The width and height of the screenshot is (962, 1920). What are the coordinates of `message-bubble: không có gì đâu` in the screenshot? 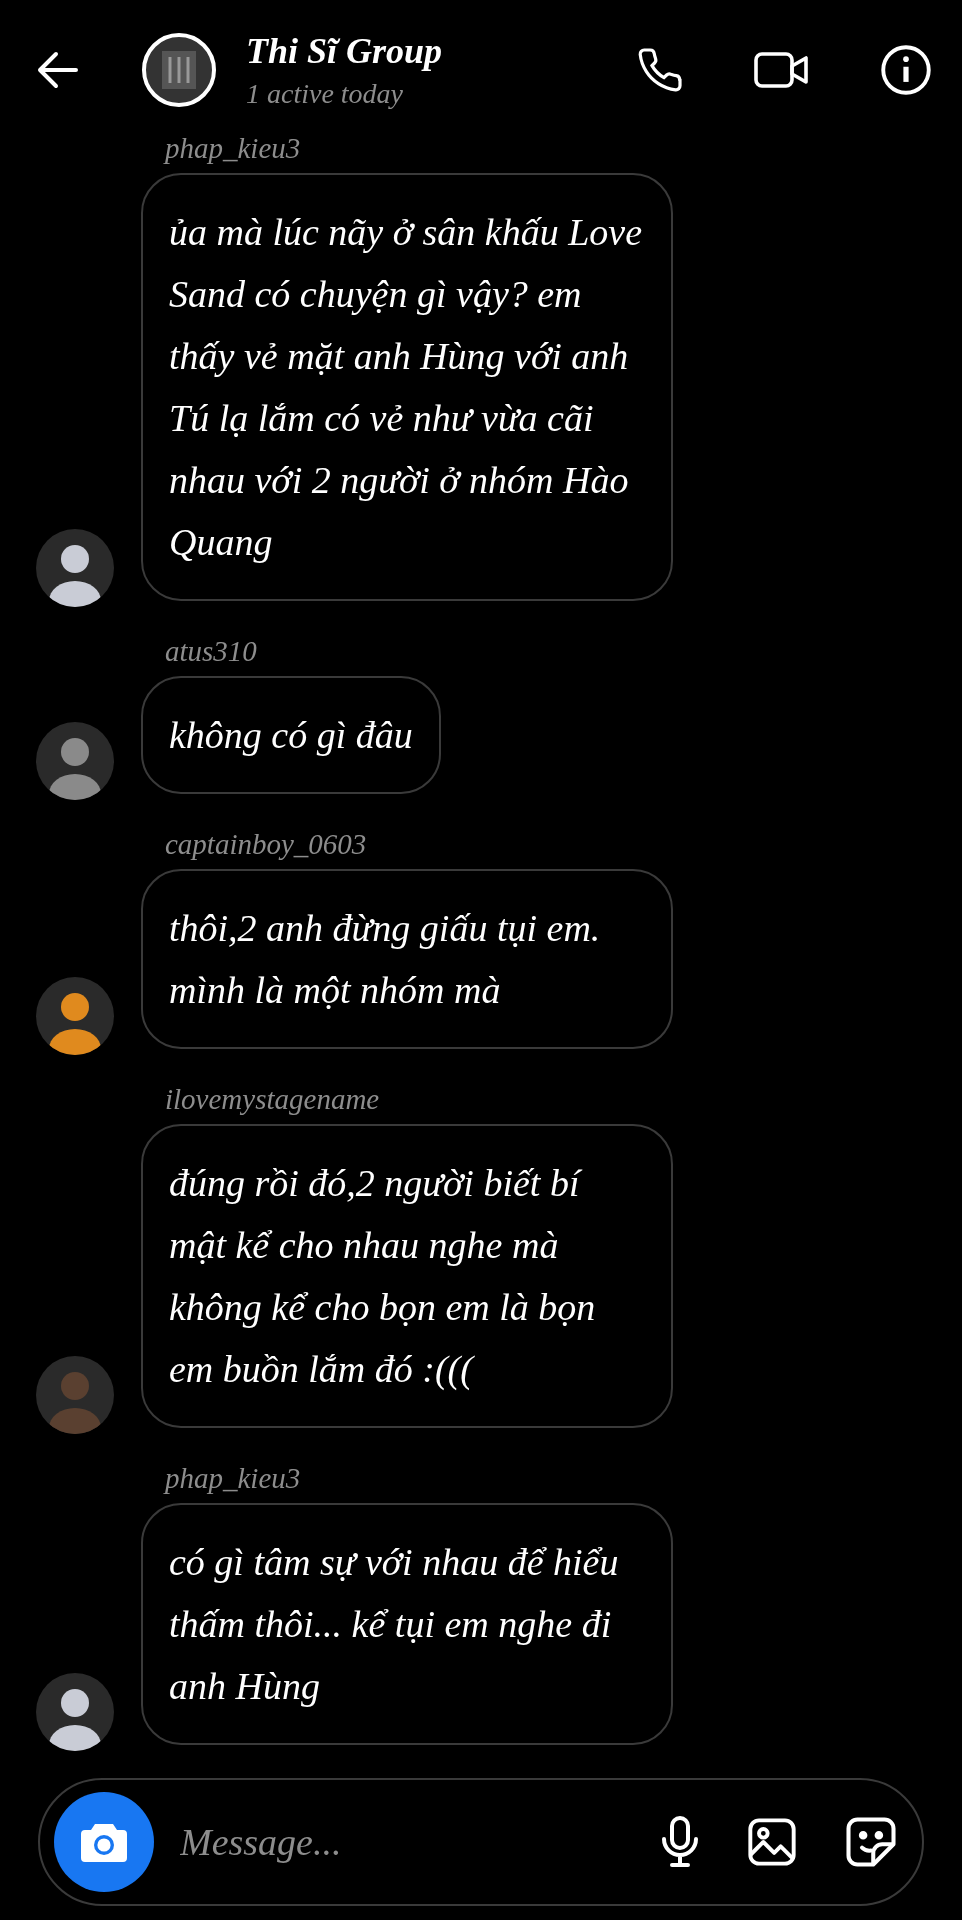 It's located at (291, 735).